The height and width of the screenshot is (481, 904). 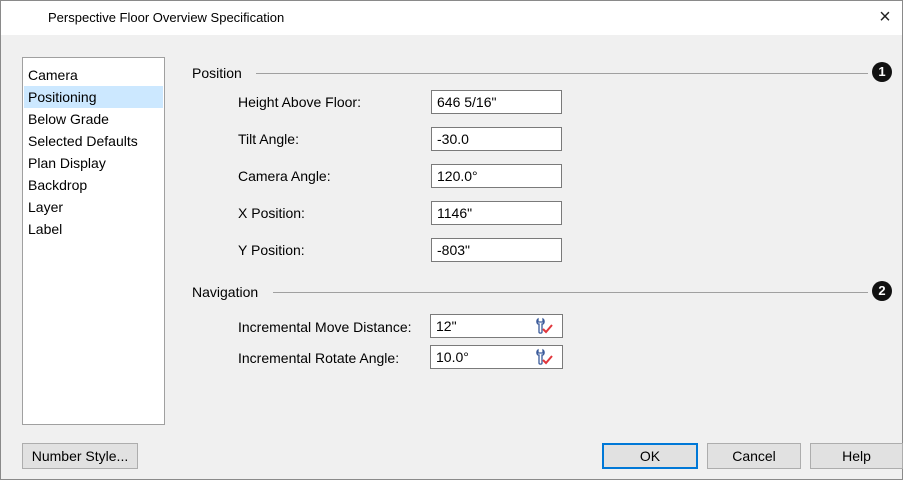 I want to click on help-button: Help, so click(x=856, y=456).